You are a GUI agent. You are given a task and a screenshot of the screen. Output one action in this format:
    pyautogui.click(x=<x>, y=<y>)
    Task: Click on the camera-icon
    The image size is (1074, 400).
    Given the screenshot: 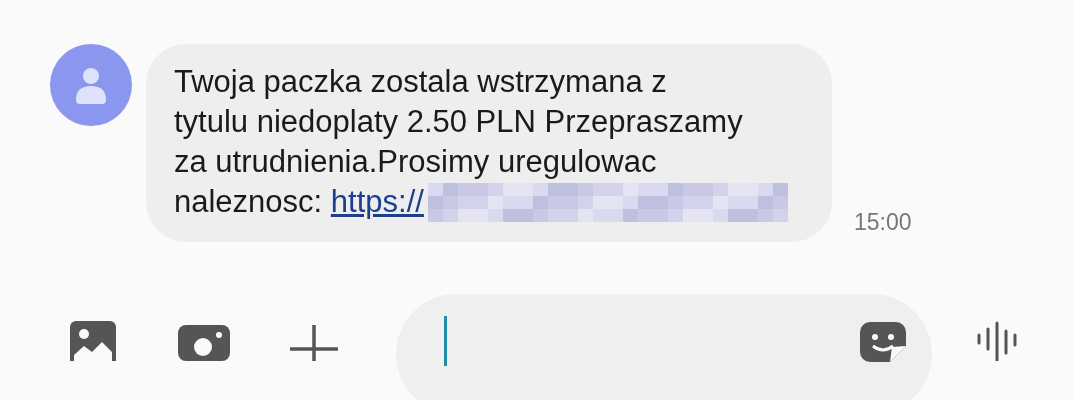 What is the action you would take?
    pyautogui.click(x=204, y=343)
    